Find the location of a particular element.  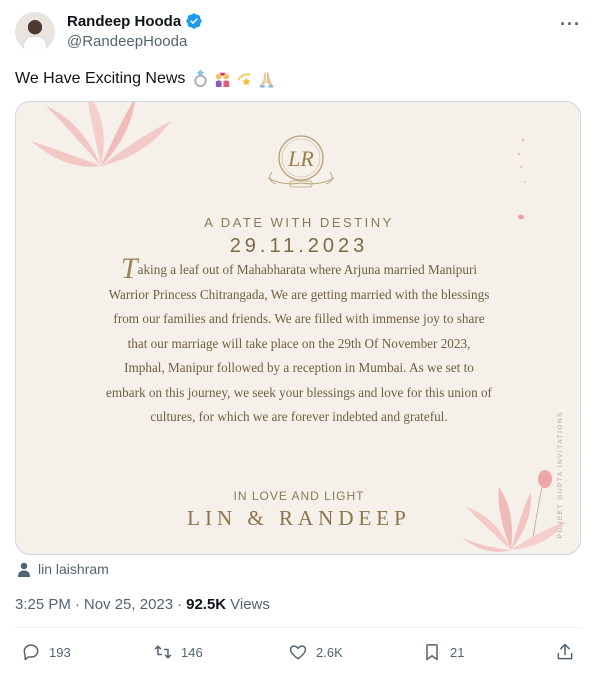

tweet-time: 3:25 PM is located at coordinates (43, 604).